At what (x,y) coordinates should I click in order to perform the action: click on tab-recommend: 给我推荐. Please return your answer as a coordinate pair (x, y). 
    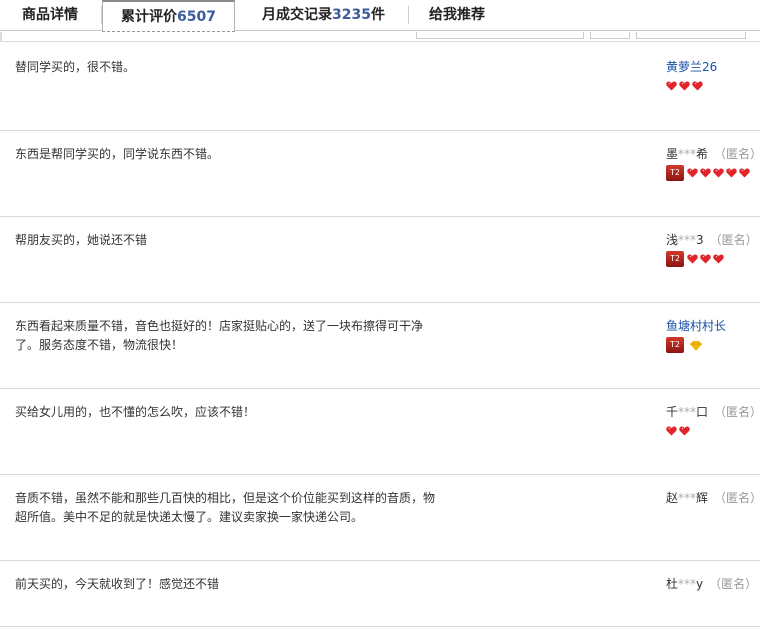
    Looking at the image, I should click on (457, 15).